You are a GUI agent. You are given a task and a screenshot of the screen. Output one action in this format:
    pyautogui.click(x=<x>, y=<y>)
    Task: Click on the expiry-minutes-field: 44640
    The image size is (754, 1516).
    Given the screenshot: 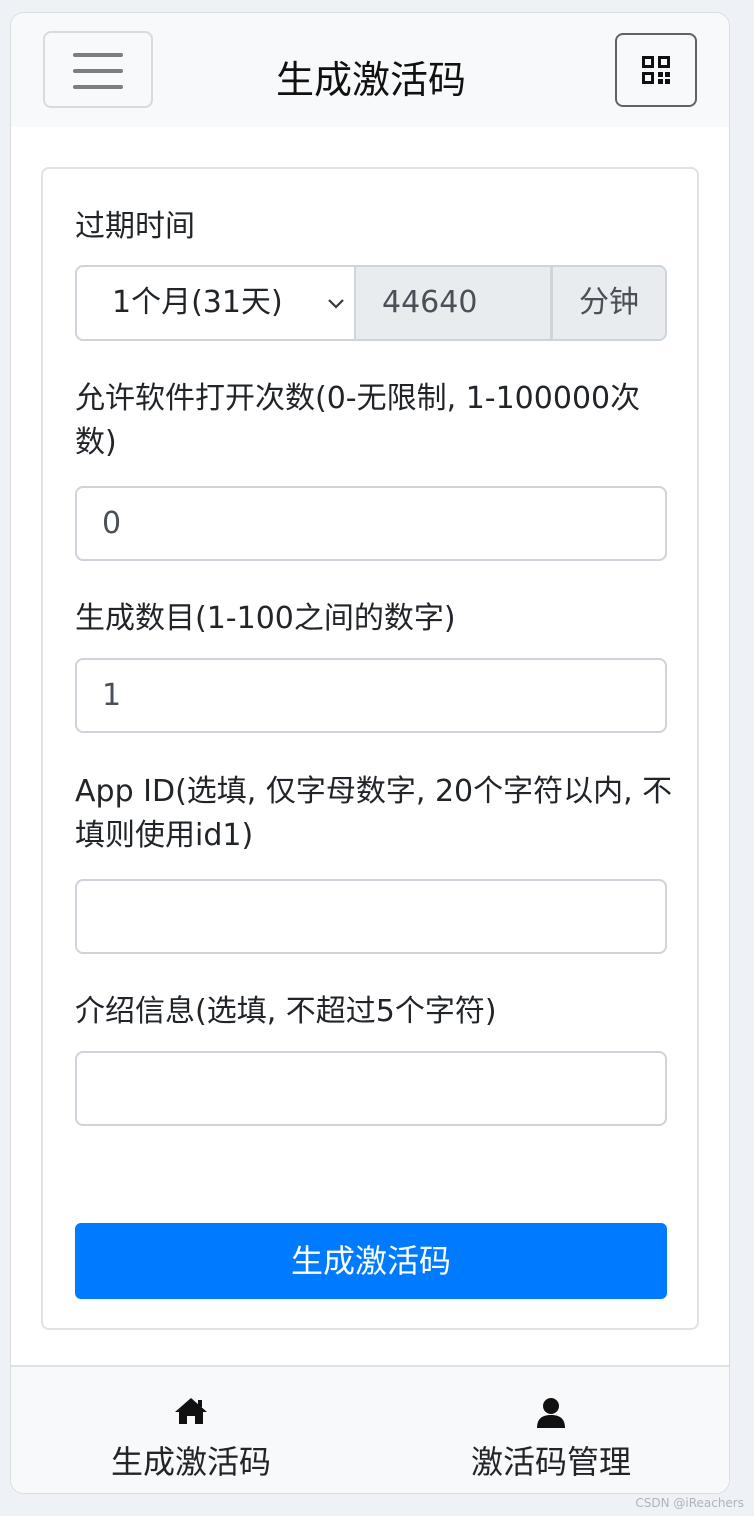 What is the action you would take?
    pyautogui.click(x=453, y=303)
    